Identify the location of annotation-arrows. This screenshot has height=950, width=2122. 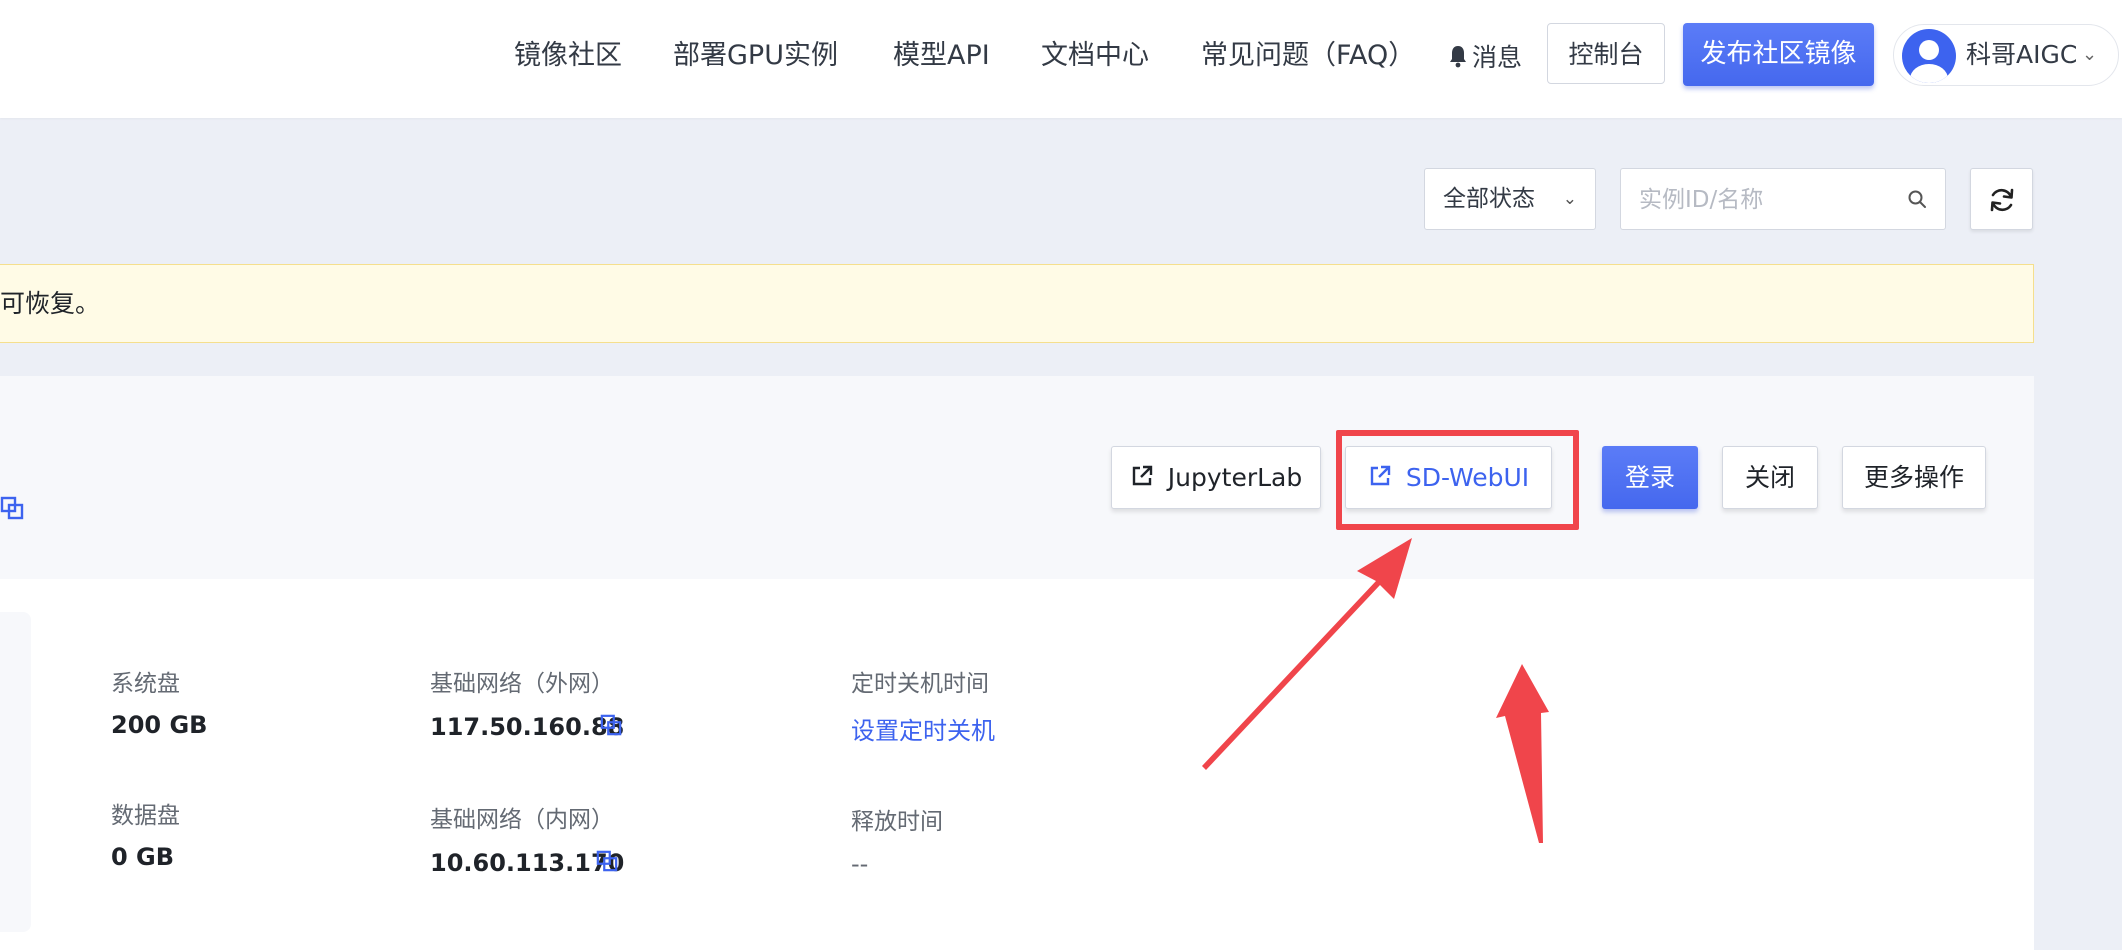
(1375, 690).